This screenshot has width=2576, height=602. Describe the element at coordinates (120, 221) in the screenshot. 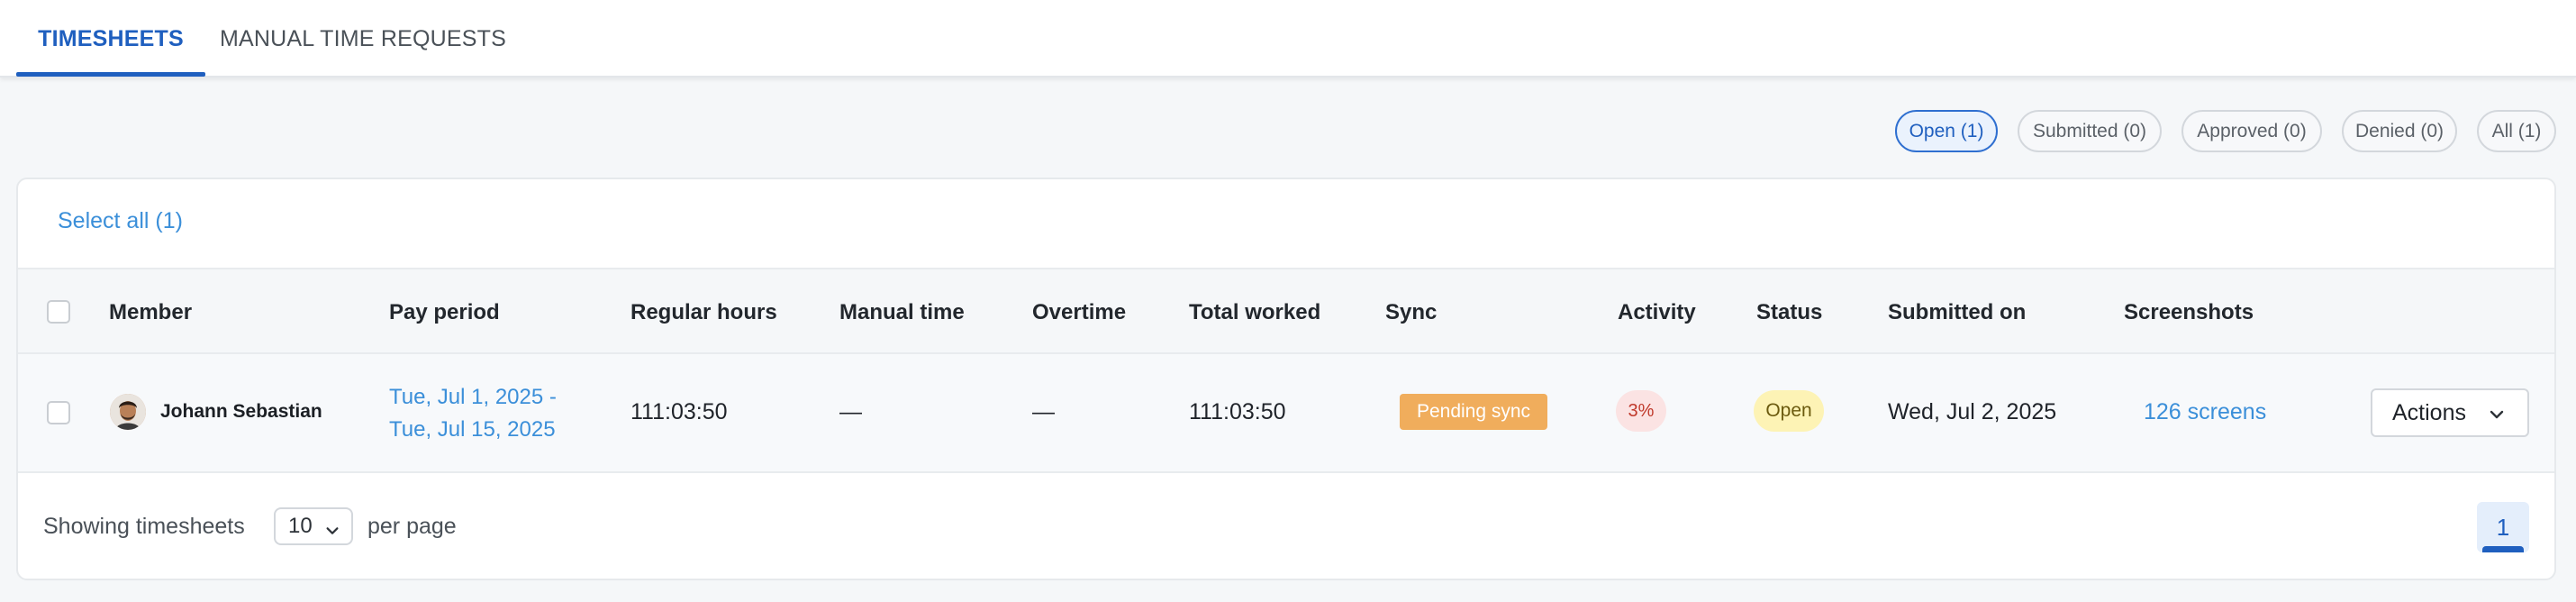

I see `select-all-link: Select all (1)` at that location.